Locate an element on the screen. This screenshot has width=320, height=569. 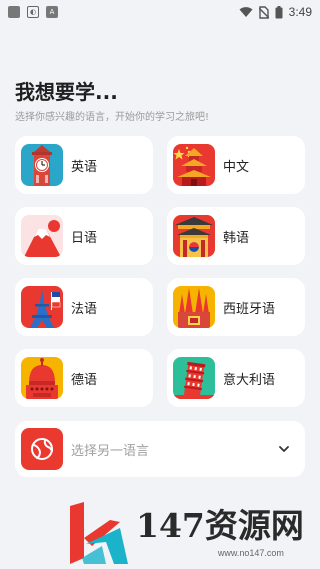
language-card-german: 德语 is located at coordinates (84, 378).